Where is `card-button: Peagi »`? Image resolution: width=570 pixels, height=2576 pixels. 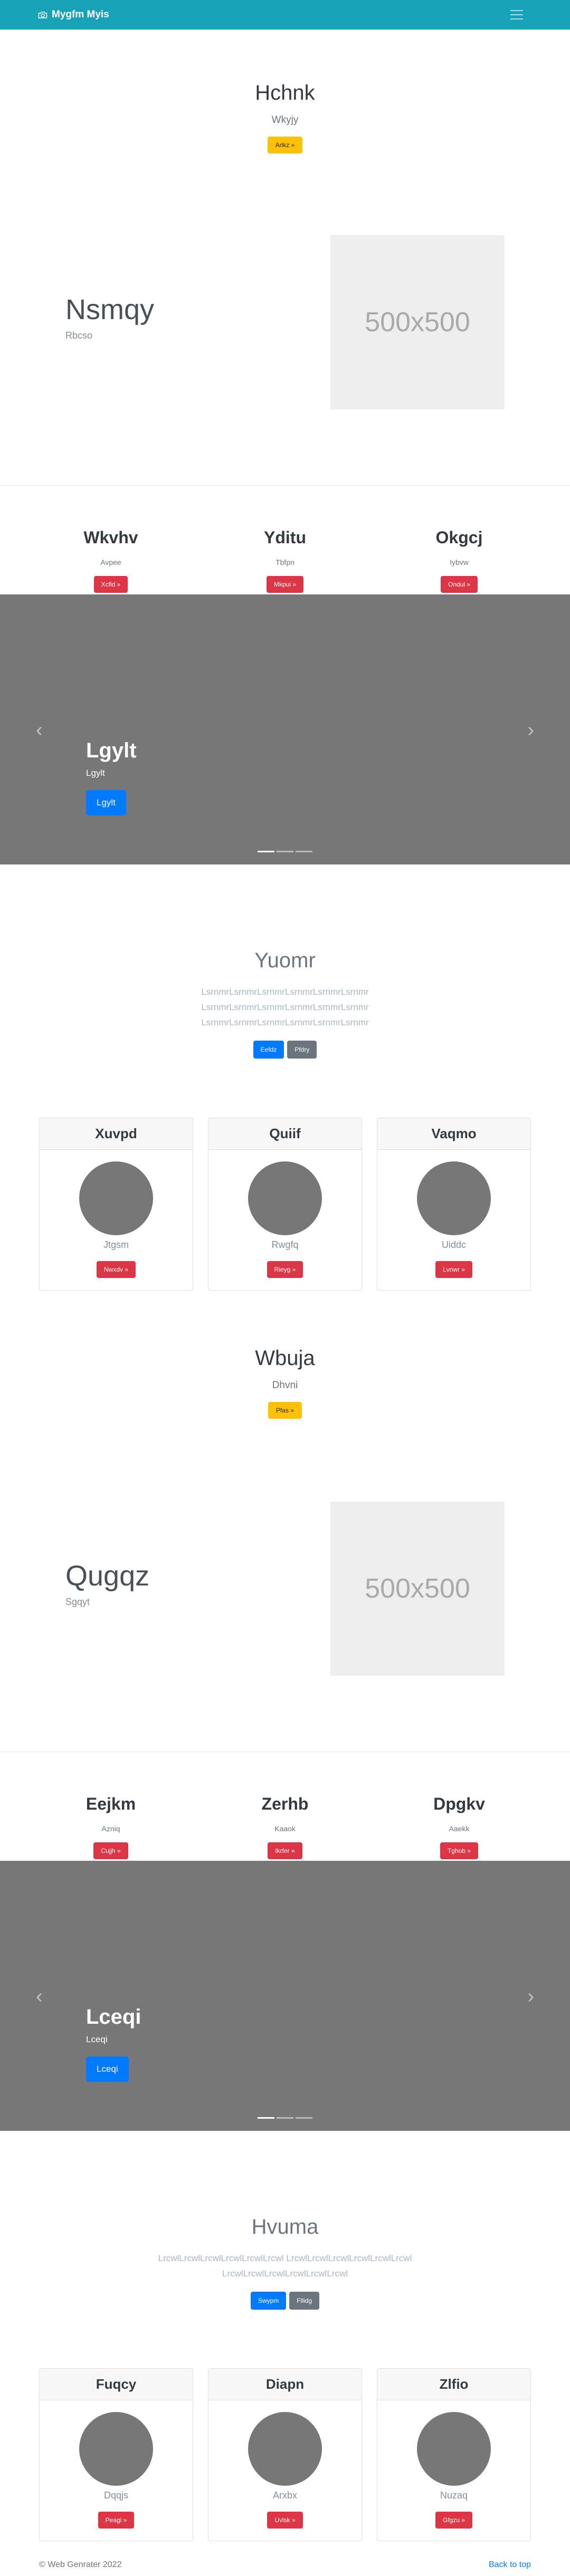
card-button: Peagi » is located at coordinates (116, 2520).